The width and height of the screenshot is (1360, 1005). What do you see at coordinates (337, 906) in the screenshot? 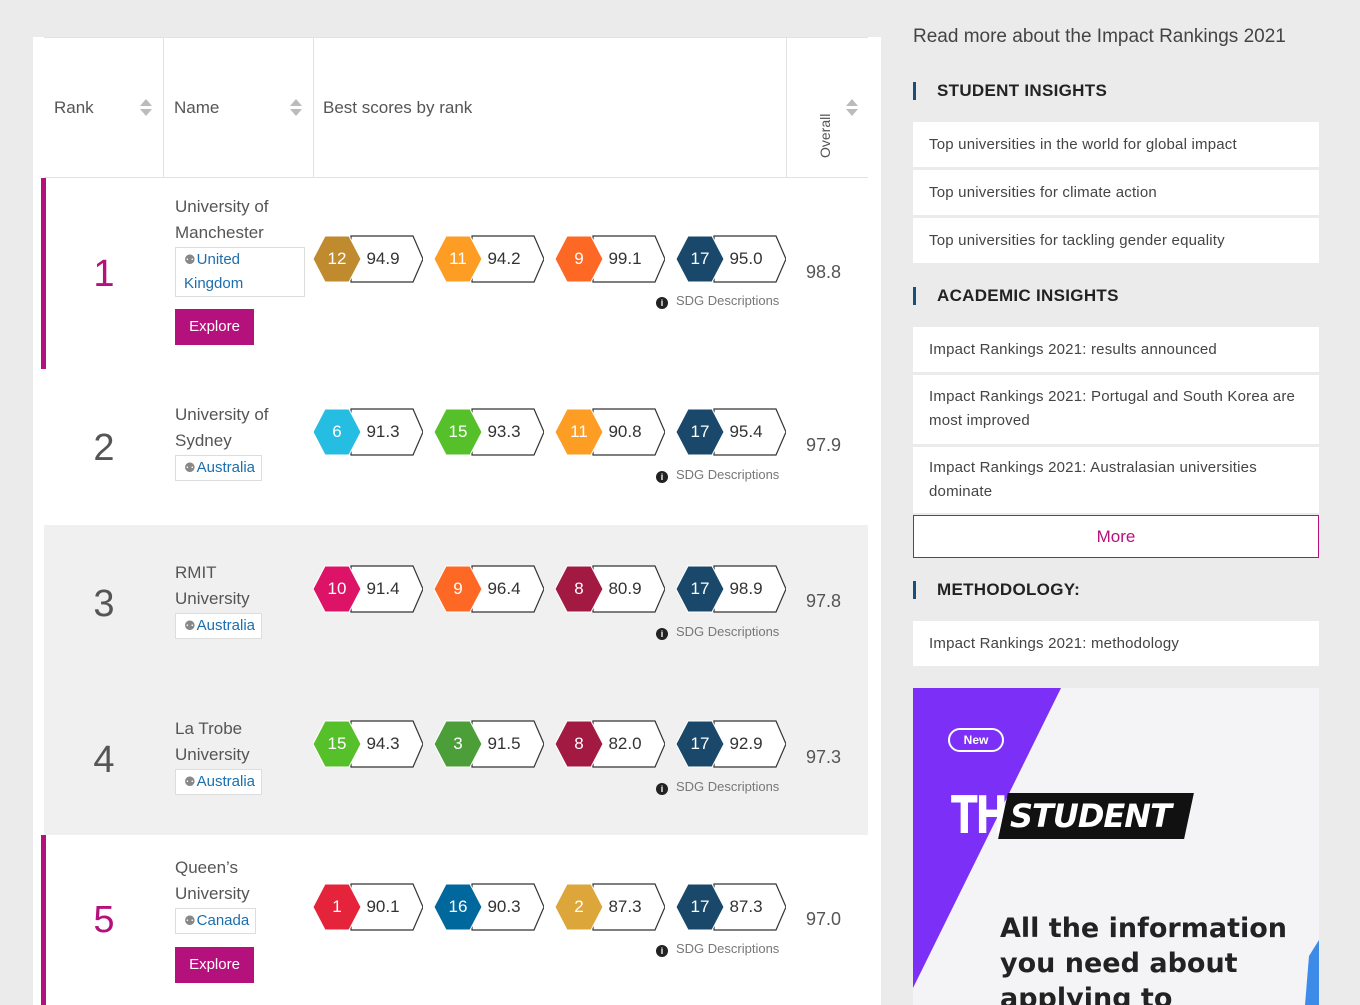
I see `sdg-number: 1` at bounding box center [337, 906].